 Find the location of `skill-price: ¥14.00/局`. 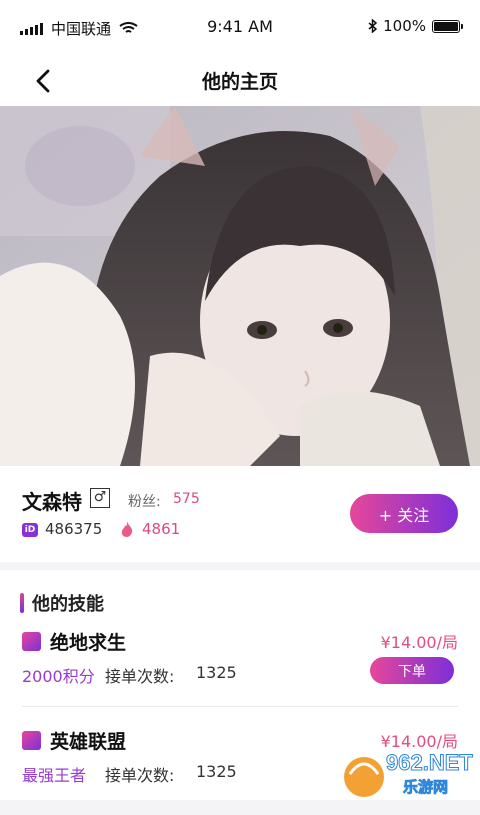

skill-price: ¥14.00/局 is located at coordinates (419, 642).